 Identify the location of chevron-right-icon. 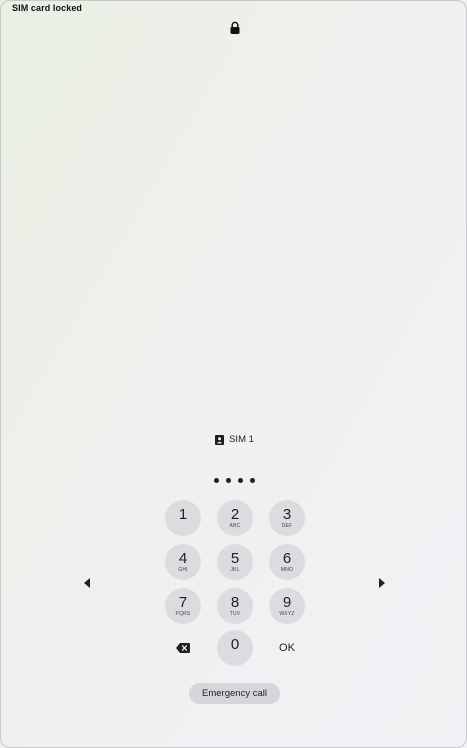
(382, 583).